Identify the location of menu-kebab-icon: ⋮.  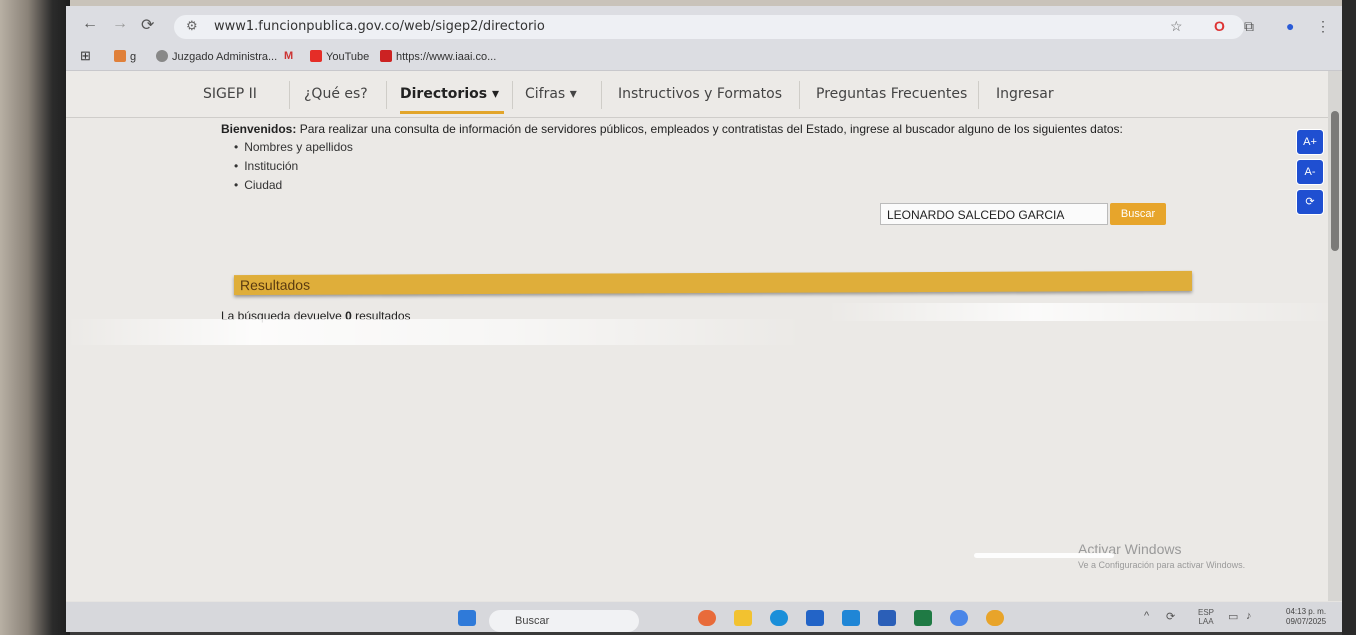
(1323, 26).